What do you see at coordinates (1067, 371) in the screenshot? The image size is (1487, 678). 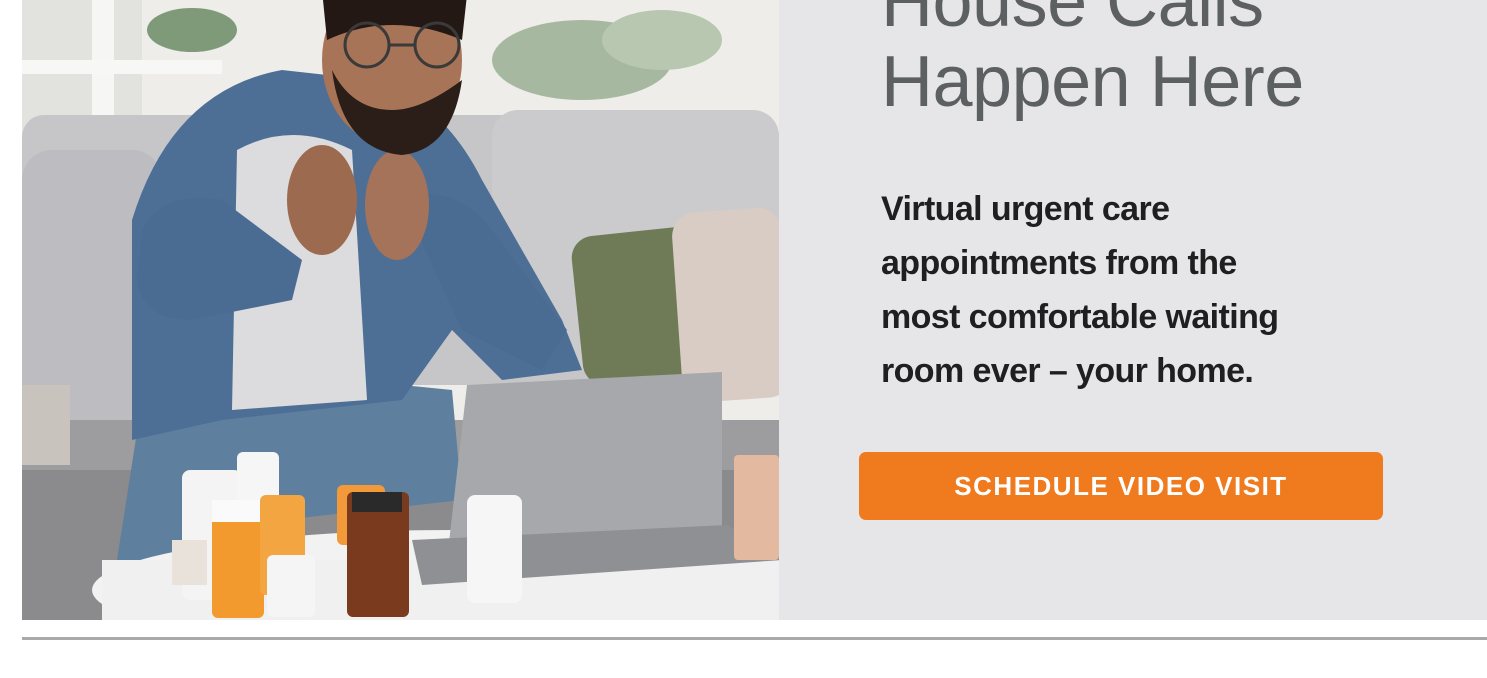 I see `subcopy-line-4: room ever – your home.` at bounding box center [1067, 371].